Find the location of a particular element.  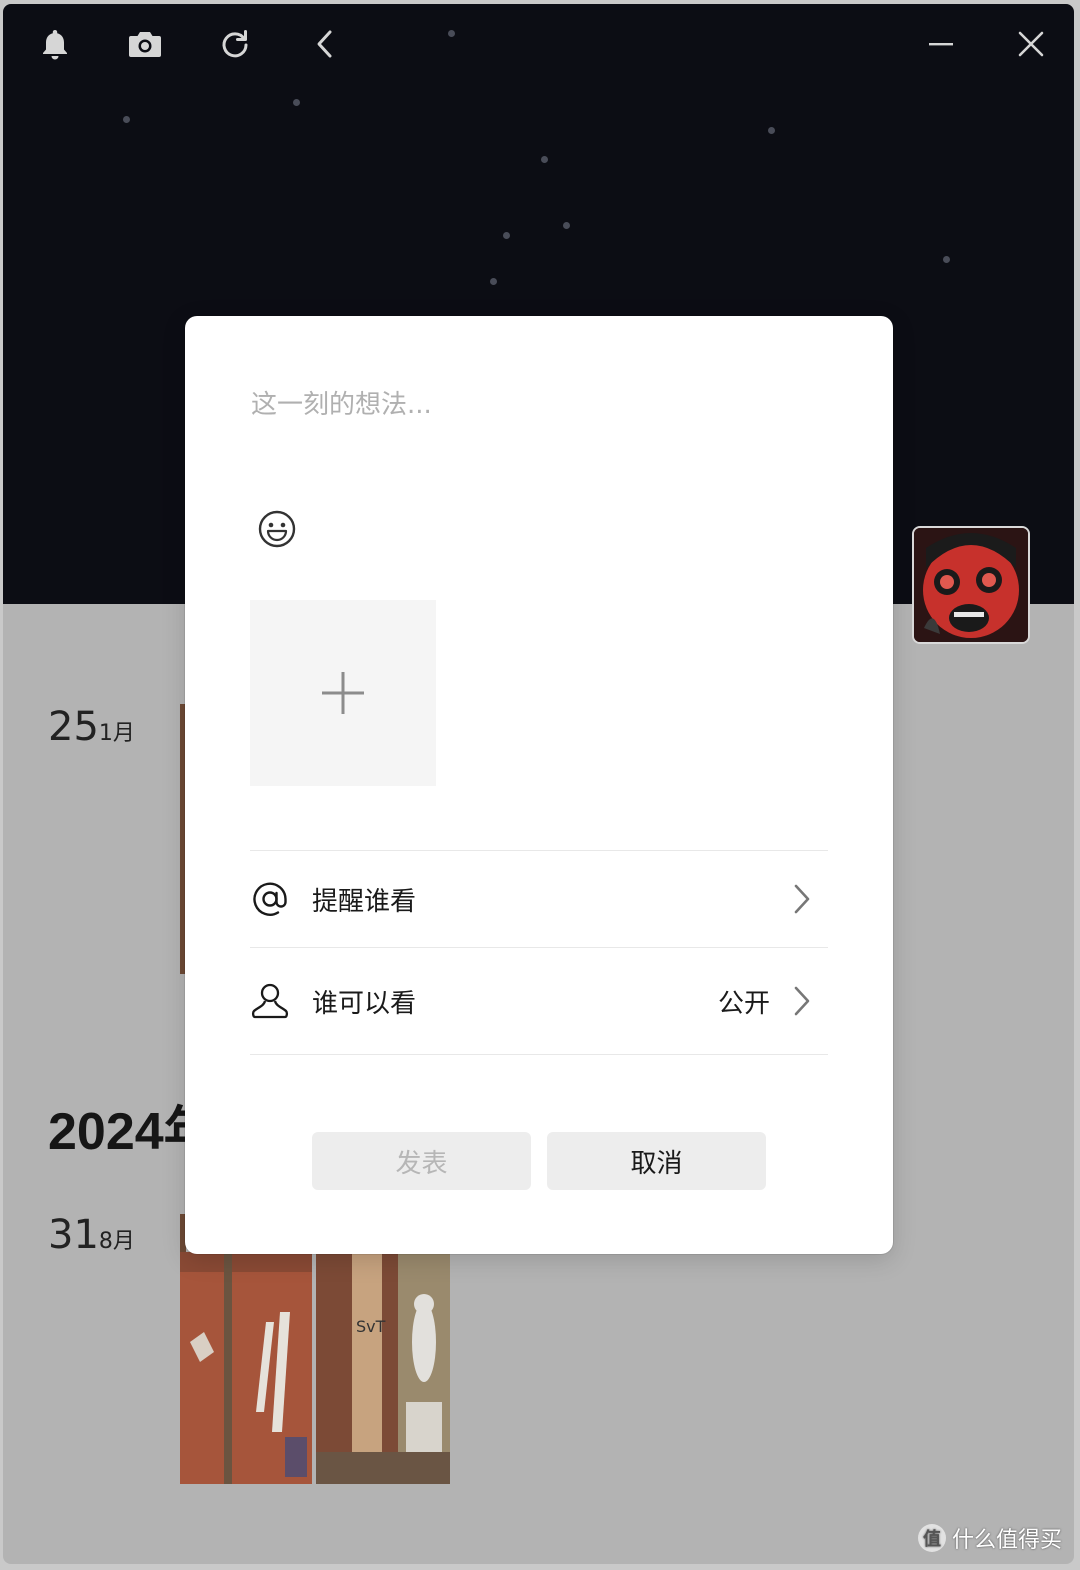

person-icon is located at coordinates (272, 1001).